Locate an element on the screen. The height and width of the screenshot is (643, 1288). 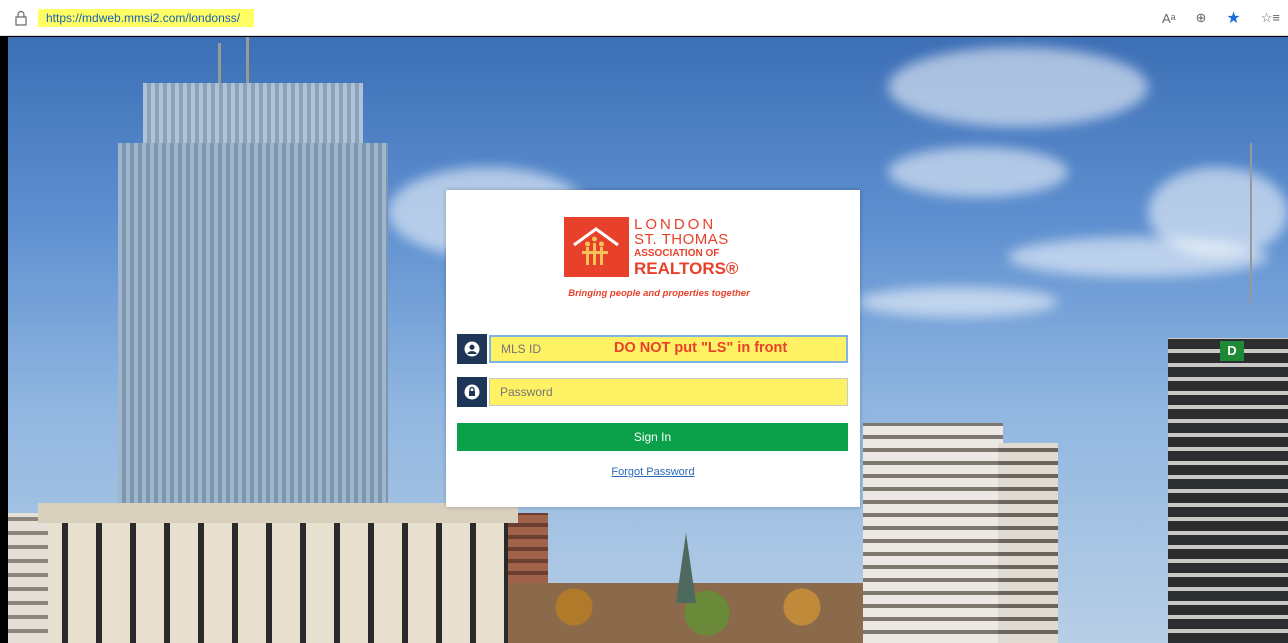
church-steeple is located at coordinates (686, 568).